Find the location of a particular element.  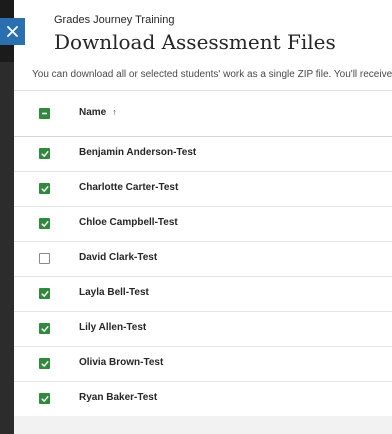

sort-ascending-icon: ↑ is located at coordinates (114, 112).